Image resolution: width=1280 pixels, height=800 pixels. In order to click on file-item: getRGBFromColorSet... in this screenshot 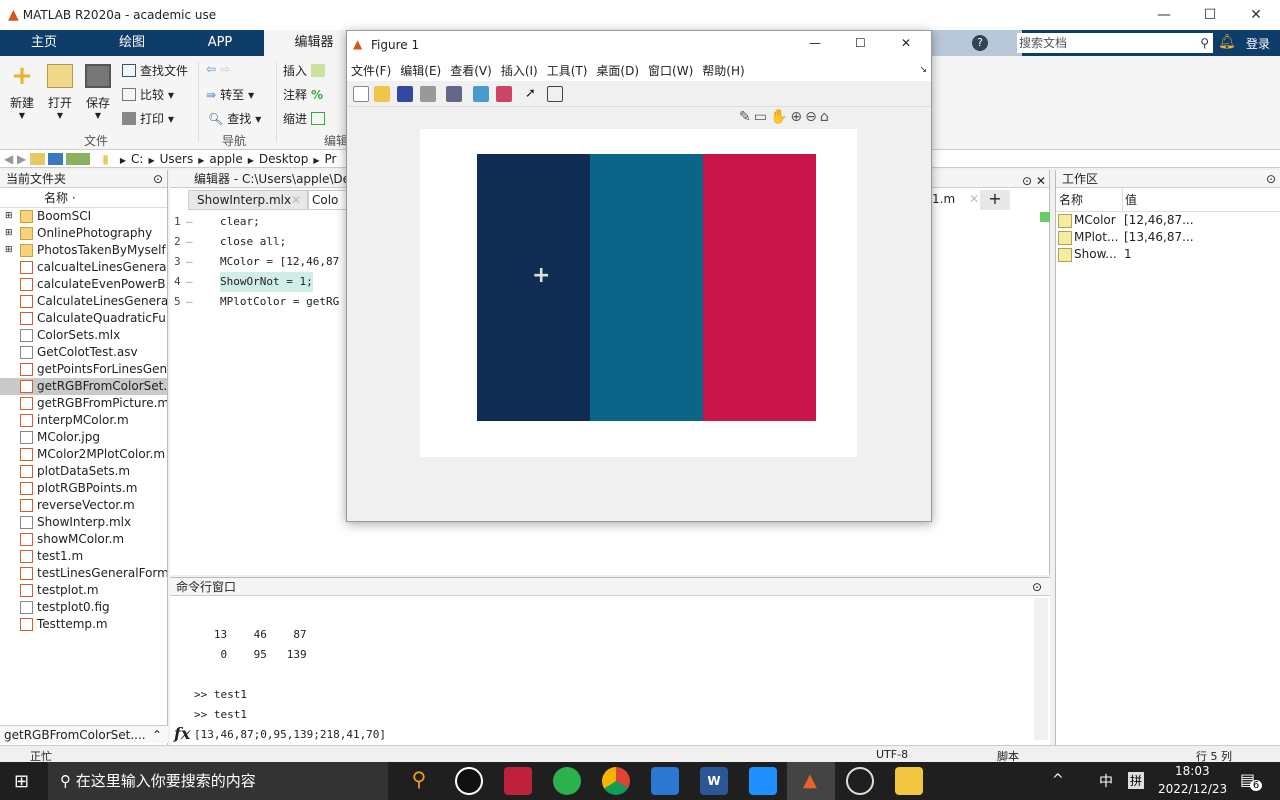, I will do `click(83, 386)`.